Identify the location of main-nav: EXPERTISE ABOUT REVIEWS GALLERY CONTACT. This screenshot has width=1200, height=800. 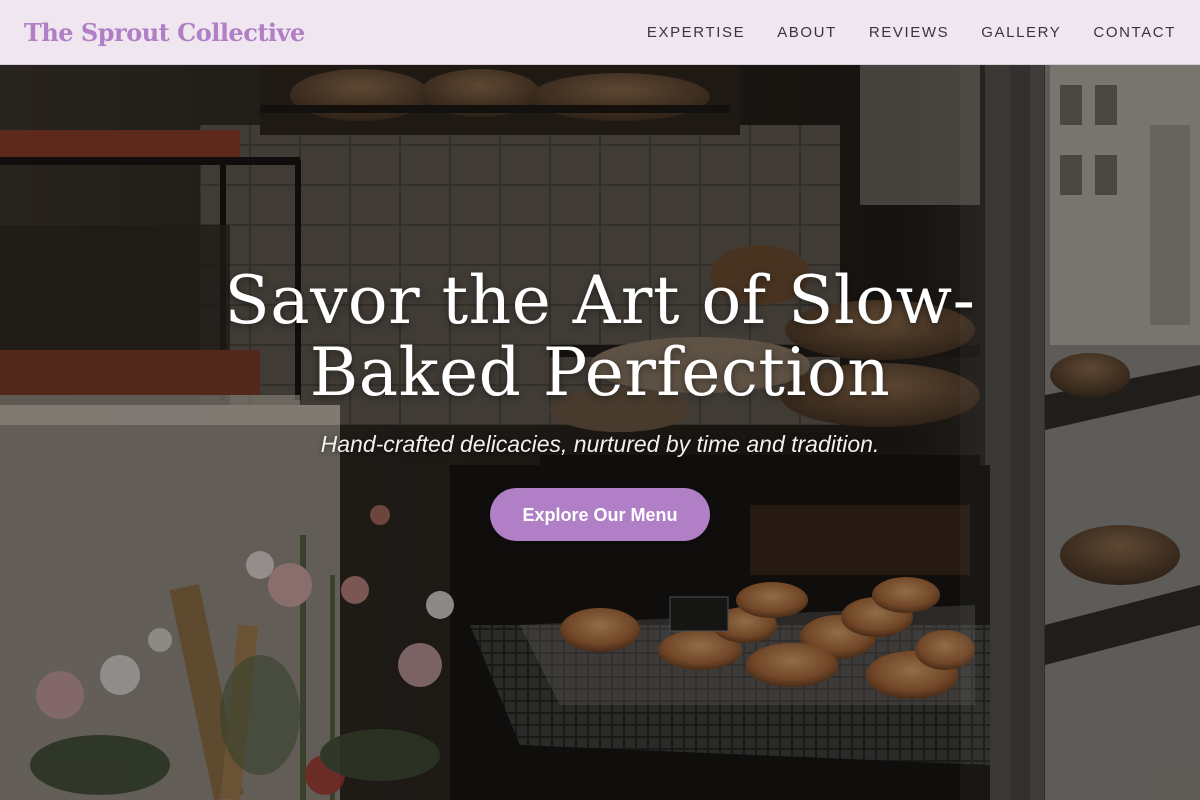
(911, 32).